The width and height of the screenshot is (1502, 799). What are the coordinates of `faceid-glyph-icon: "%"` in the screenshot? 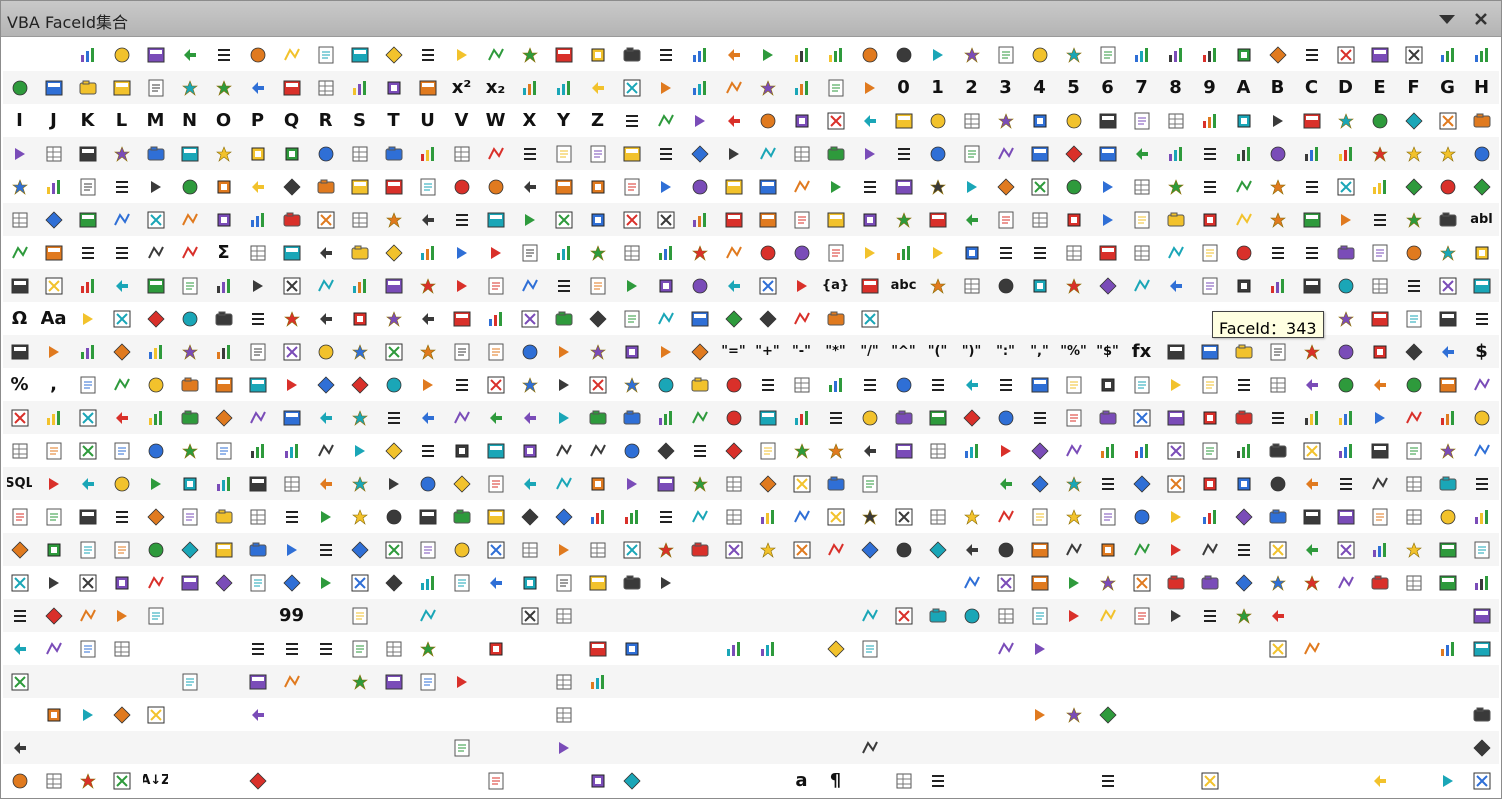 It's located at (1073, 351).